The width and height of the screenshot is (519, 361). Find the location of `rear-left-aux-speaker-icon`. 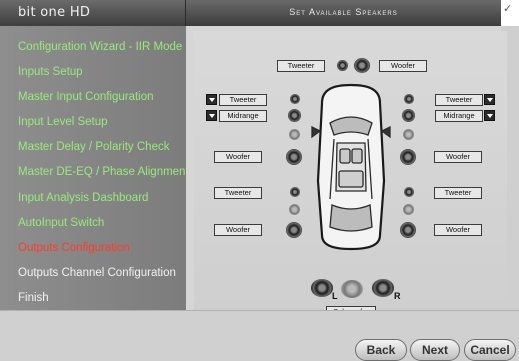

rear-left-aux-speaker-icon is located at coordinates (294, 209).